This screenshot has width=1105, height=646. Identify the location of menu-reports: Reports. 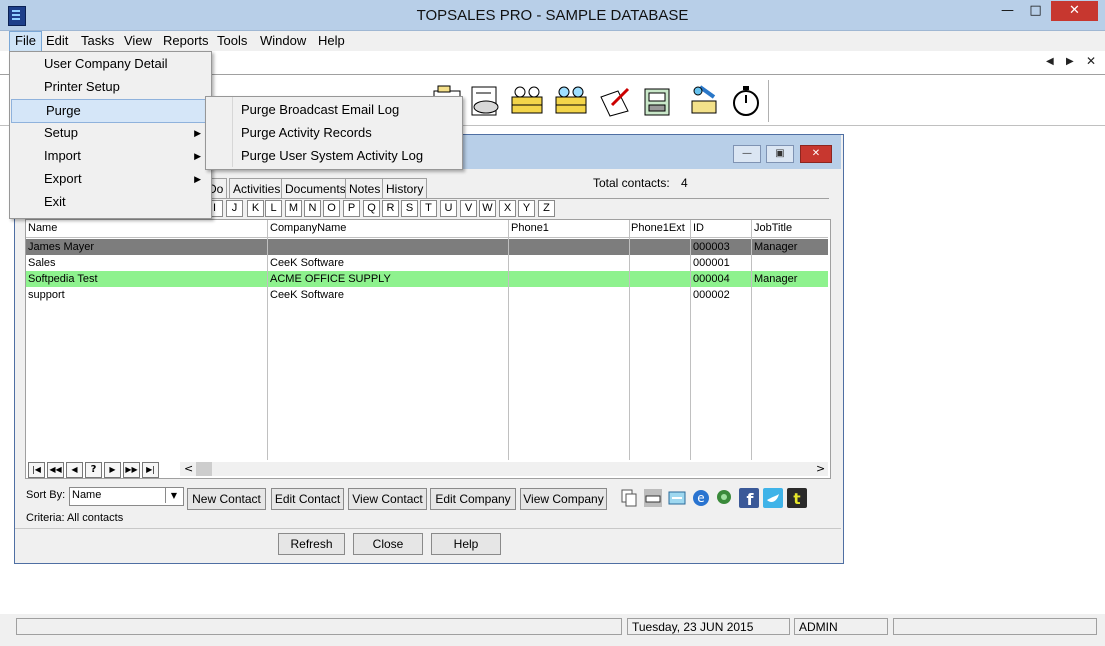
(186, 41).